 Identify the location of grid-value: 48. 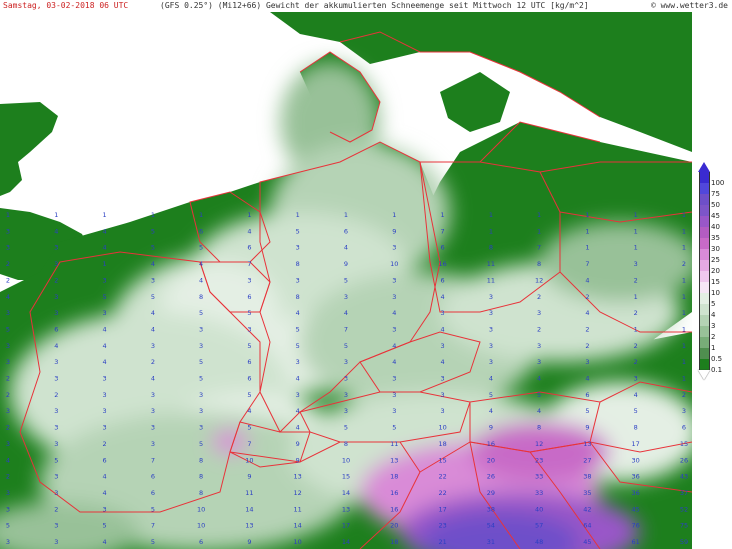
(539, 542).